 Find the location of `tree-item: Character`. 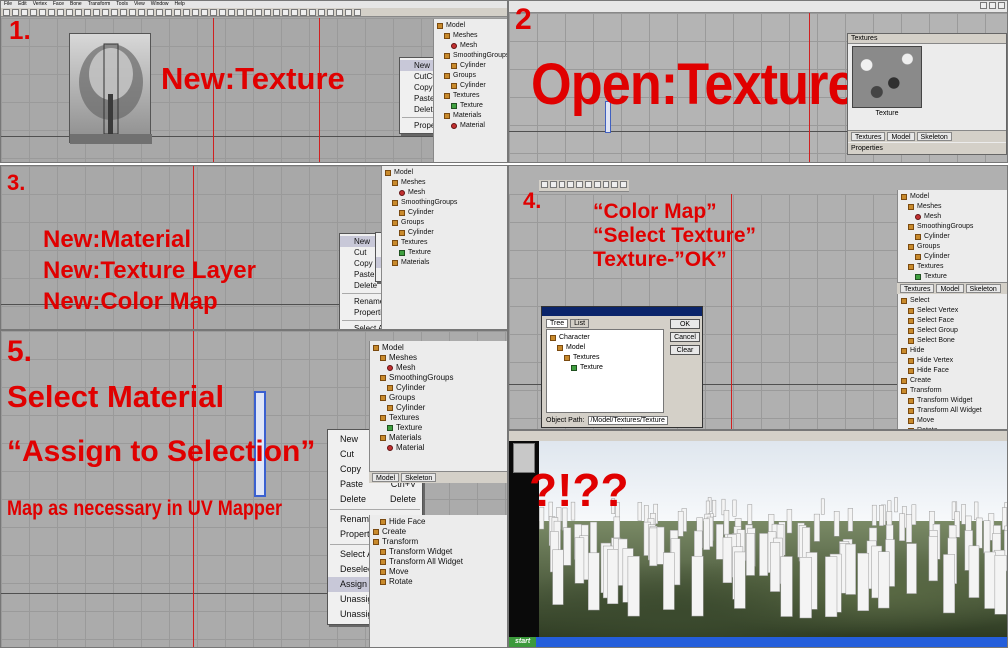

tree-item: Character is located at coordinates (605, 338).